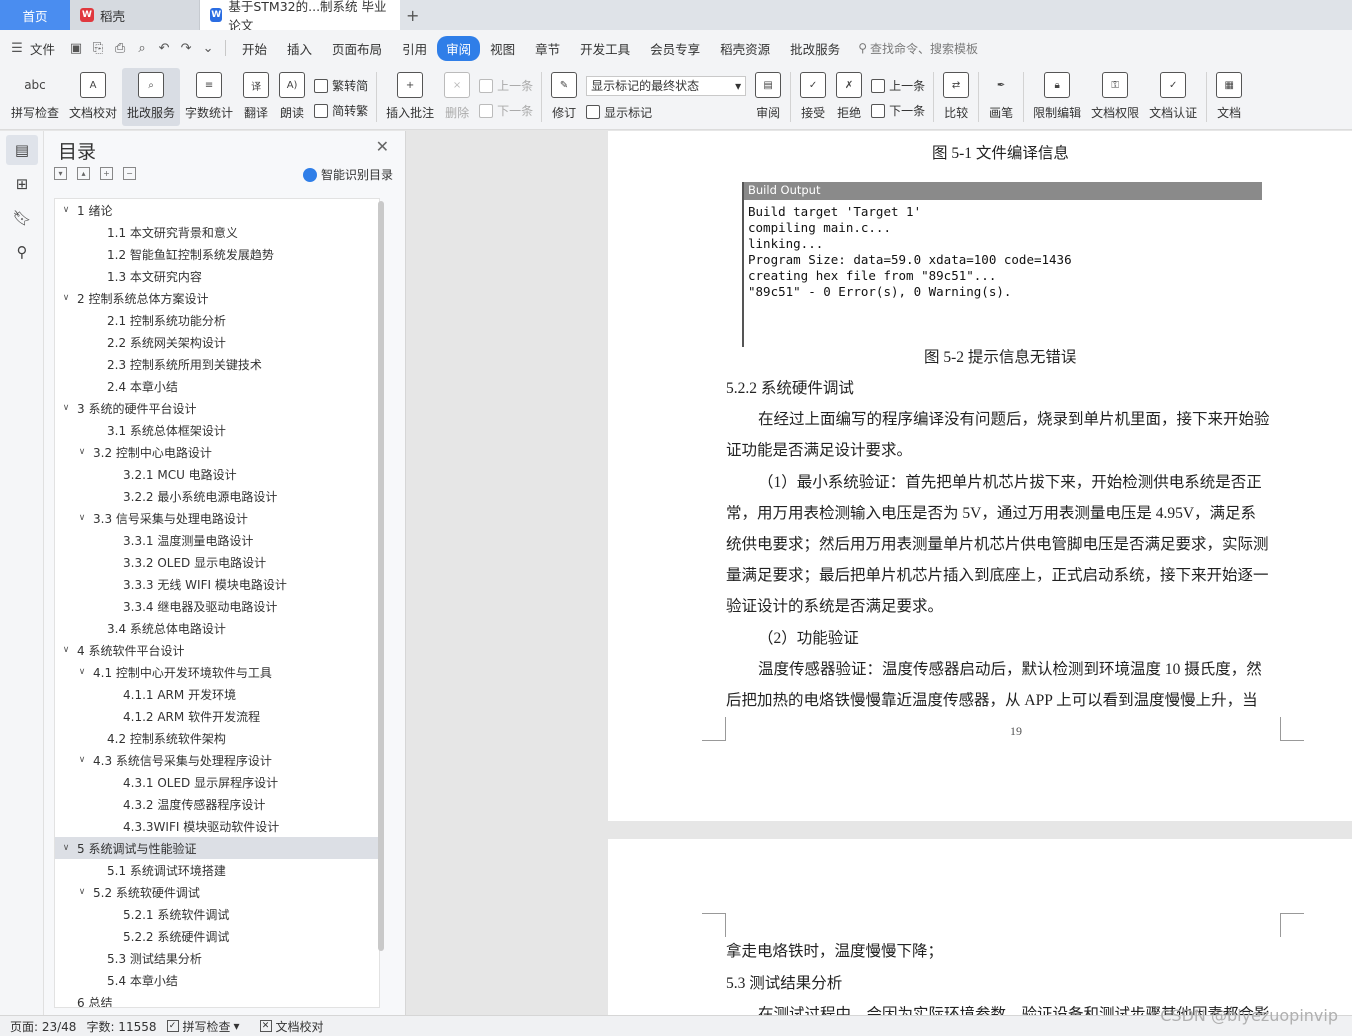 The width and height of the screenshot is (1352, 1036). What do you see at coordinates (217, 452) in the screenshot?
I see `outline-item: ∨ 3.2 控制中心电路设计` at bounding box center [217, 452].